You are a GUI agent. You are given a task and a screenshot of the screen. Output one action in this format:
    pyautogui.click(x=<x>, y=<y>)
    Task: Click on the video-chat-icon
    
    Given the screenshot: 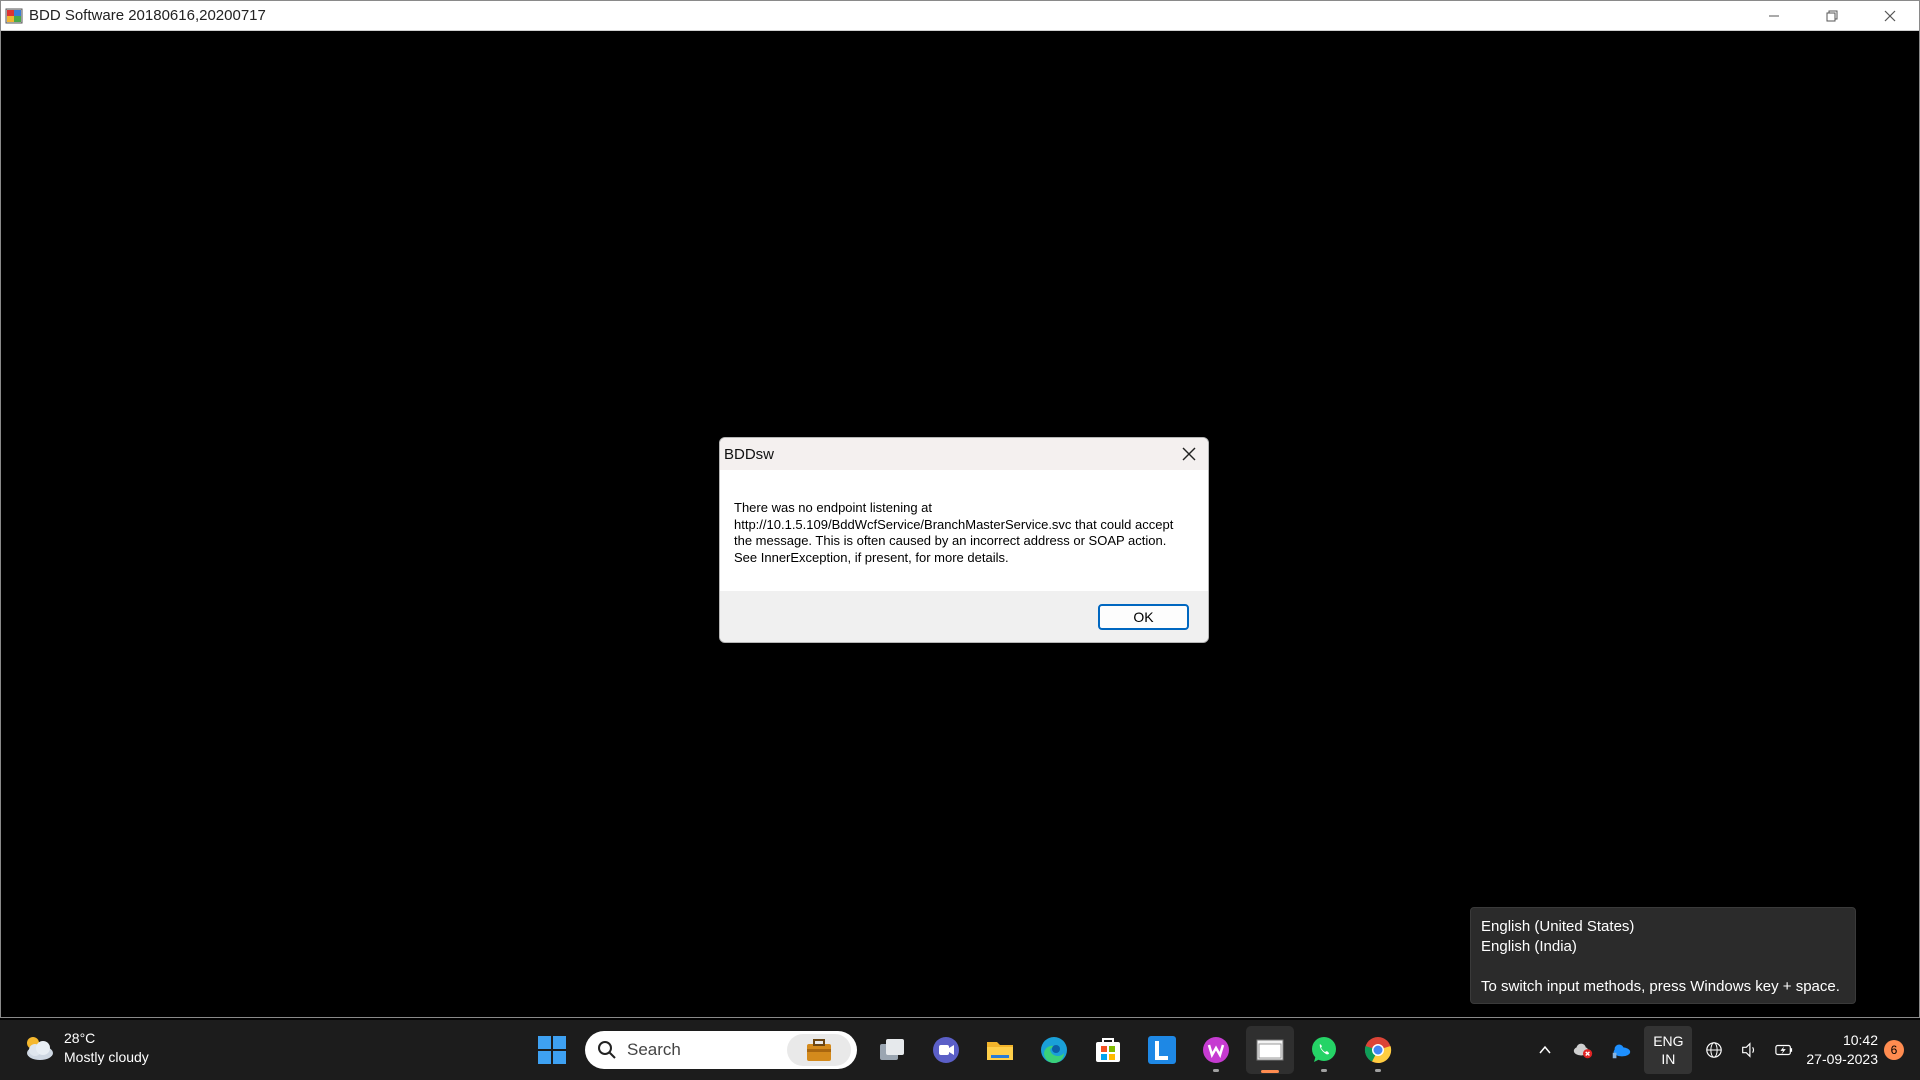 What is the action you would take?
    pyautogui.click(x=946, y=1050)
    